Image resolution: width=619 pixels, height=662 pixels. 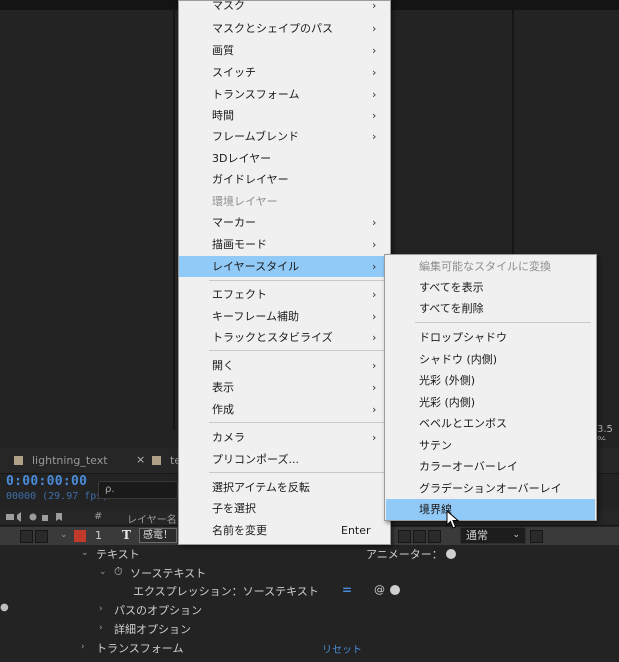 I want to click on menu-item-track-stabilize: トラックとスタビライズ ›, so click(x=284, y=337).